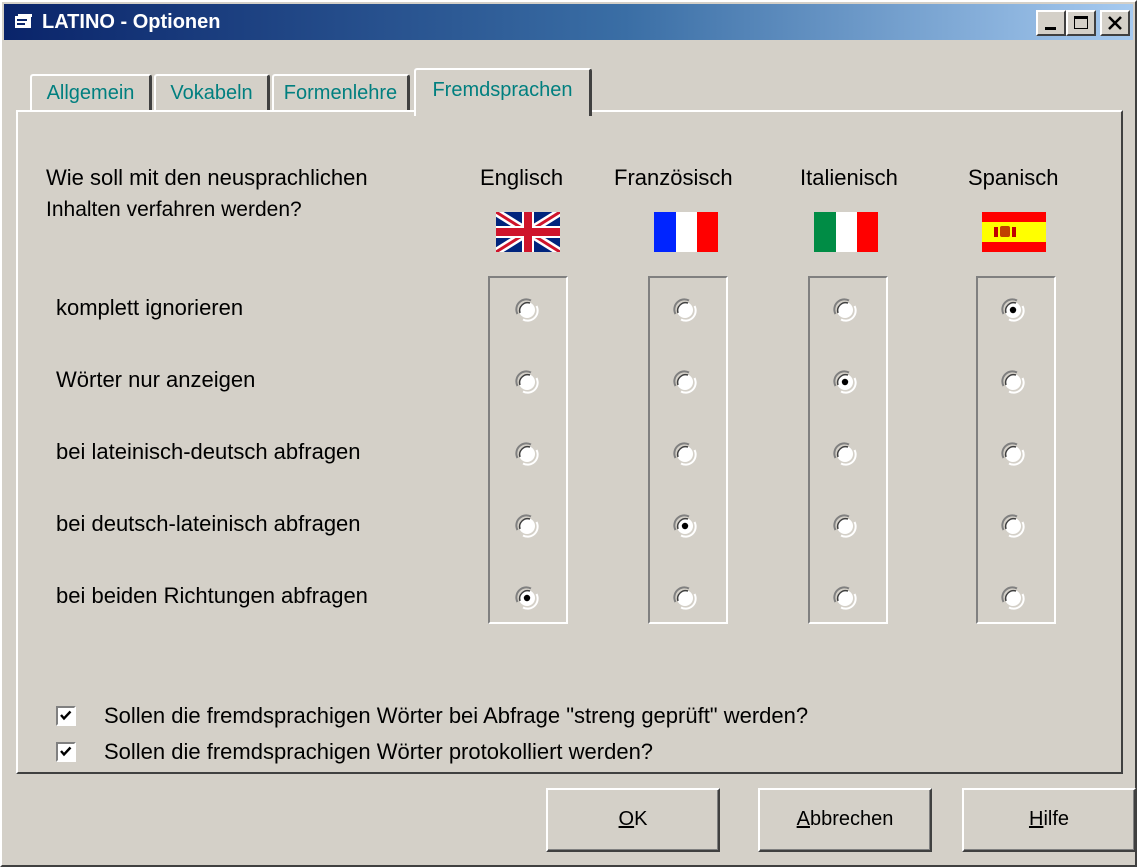 This screenshot has width=1137, height=867. I want to click on language-label-spanish: Spanisch, so click(1013, 177).